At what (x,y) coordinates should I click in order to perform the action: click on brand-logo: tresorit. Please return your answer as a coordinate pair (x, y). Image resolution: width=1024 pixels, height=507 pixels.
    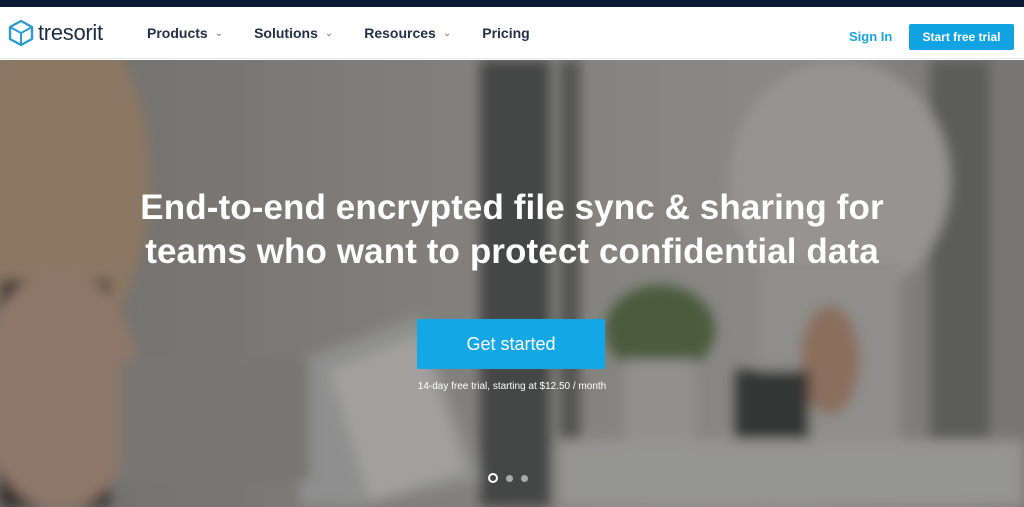
    Looking at the image, I should click on (55, 33).